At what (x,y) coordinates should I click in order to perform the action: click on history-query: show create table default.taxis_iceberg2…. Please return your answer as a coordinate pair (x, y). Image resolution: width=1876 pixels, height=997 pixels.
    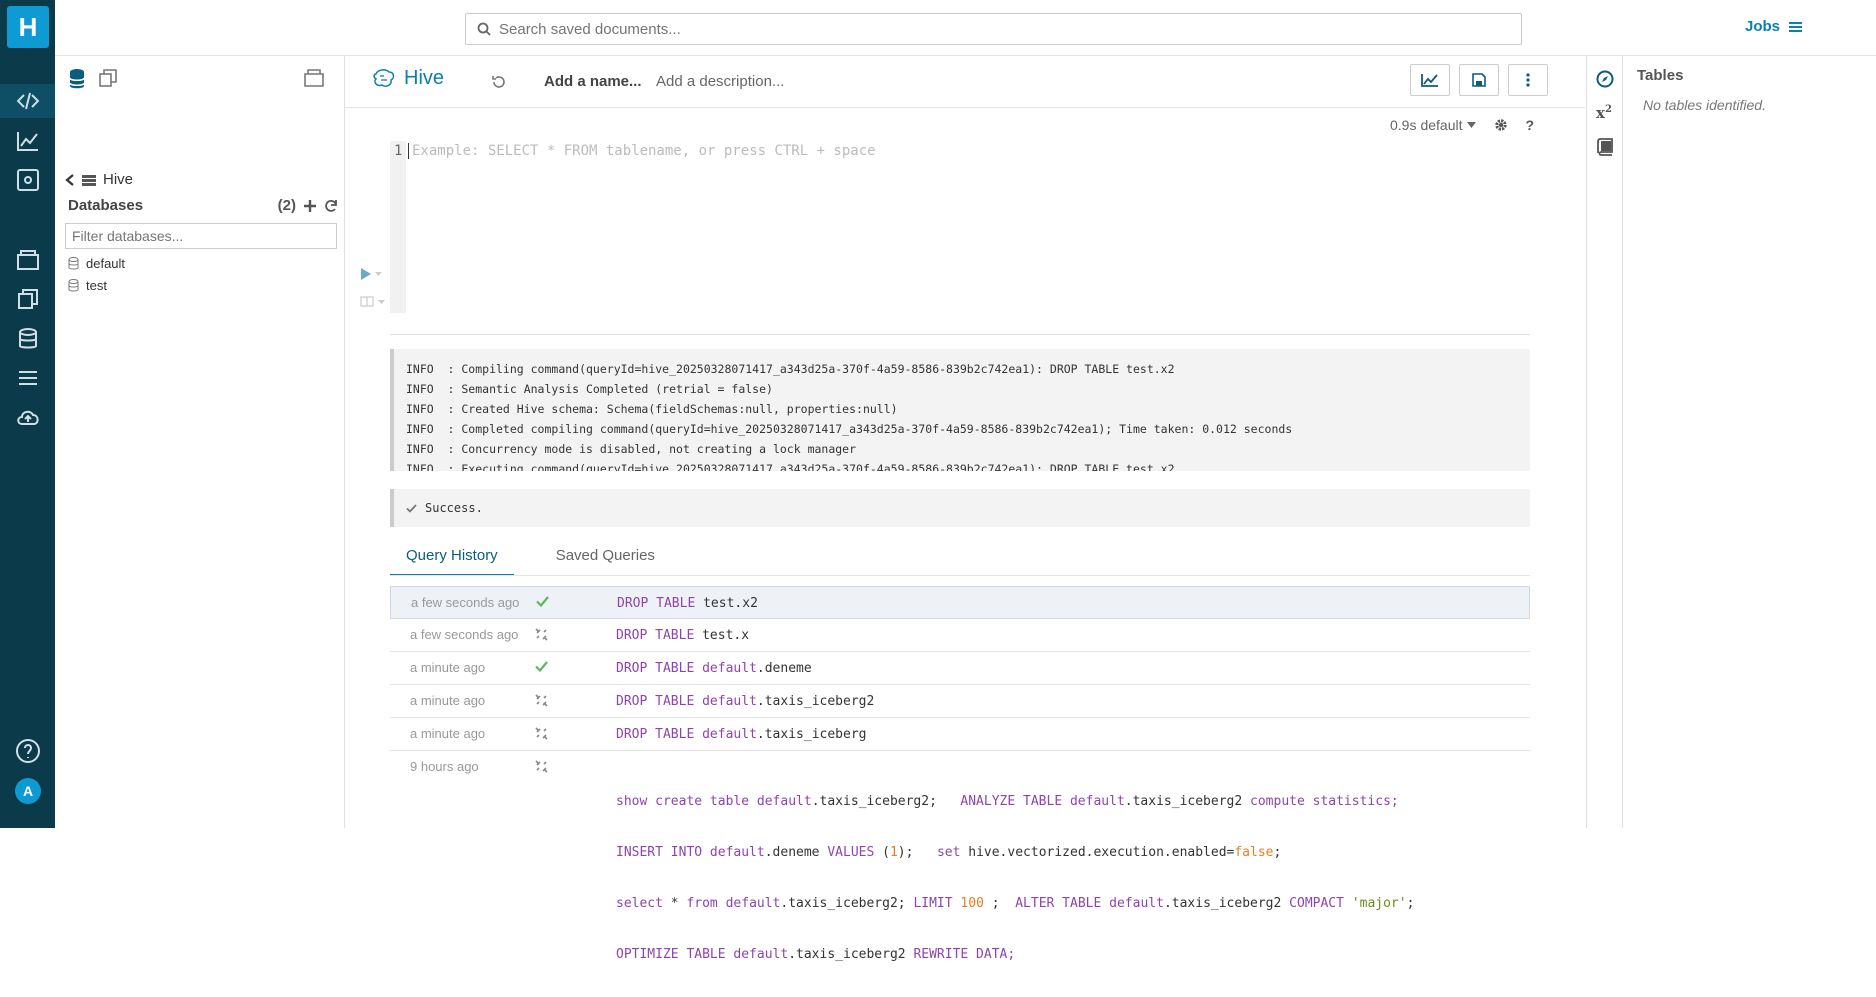
    Looking at the image, I should click on (1015, 878).